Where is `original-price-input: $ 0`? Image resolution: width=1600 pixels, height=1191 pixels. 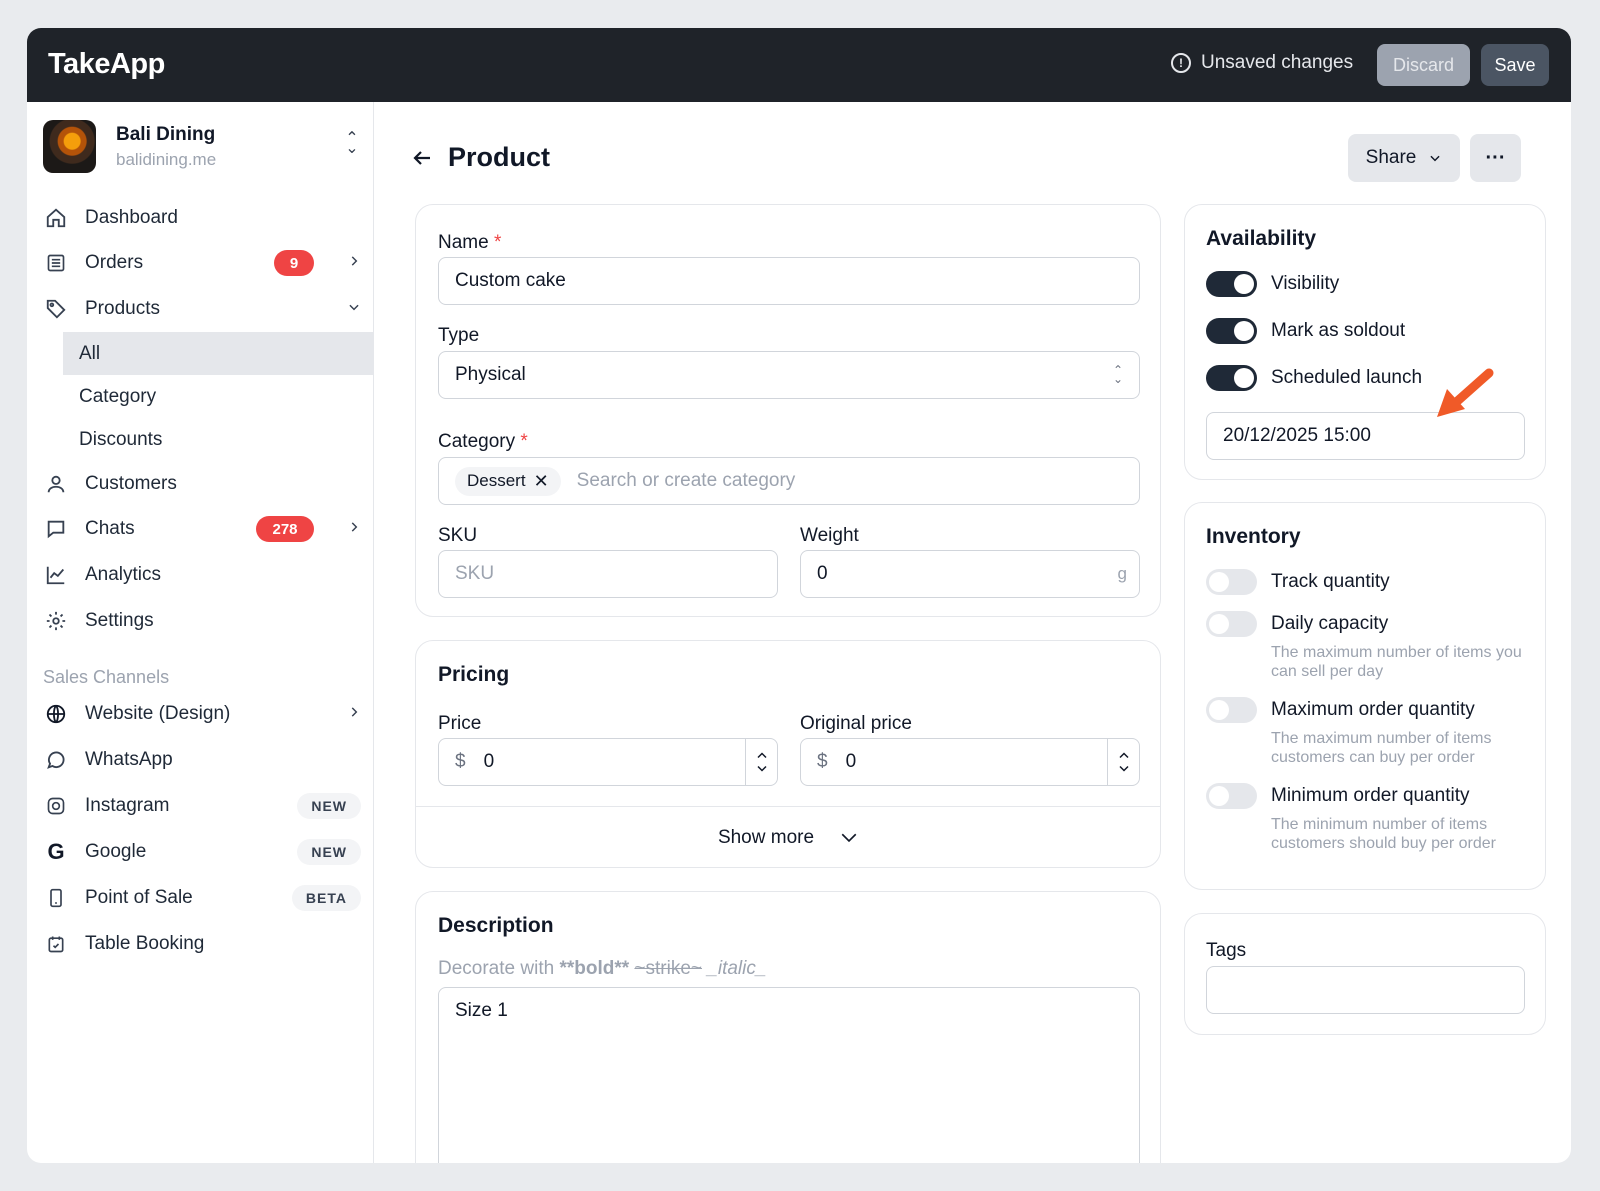
original-price-input: $ 0 is located at coordinates (970, 762).